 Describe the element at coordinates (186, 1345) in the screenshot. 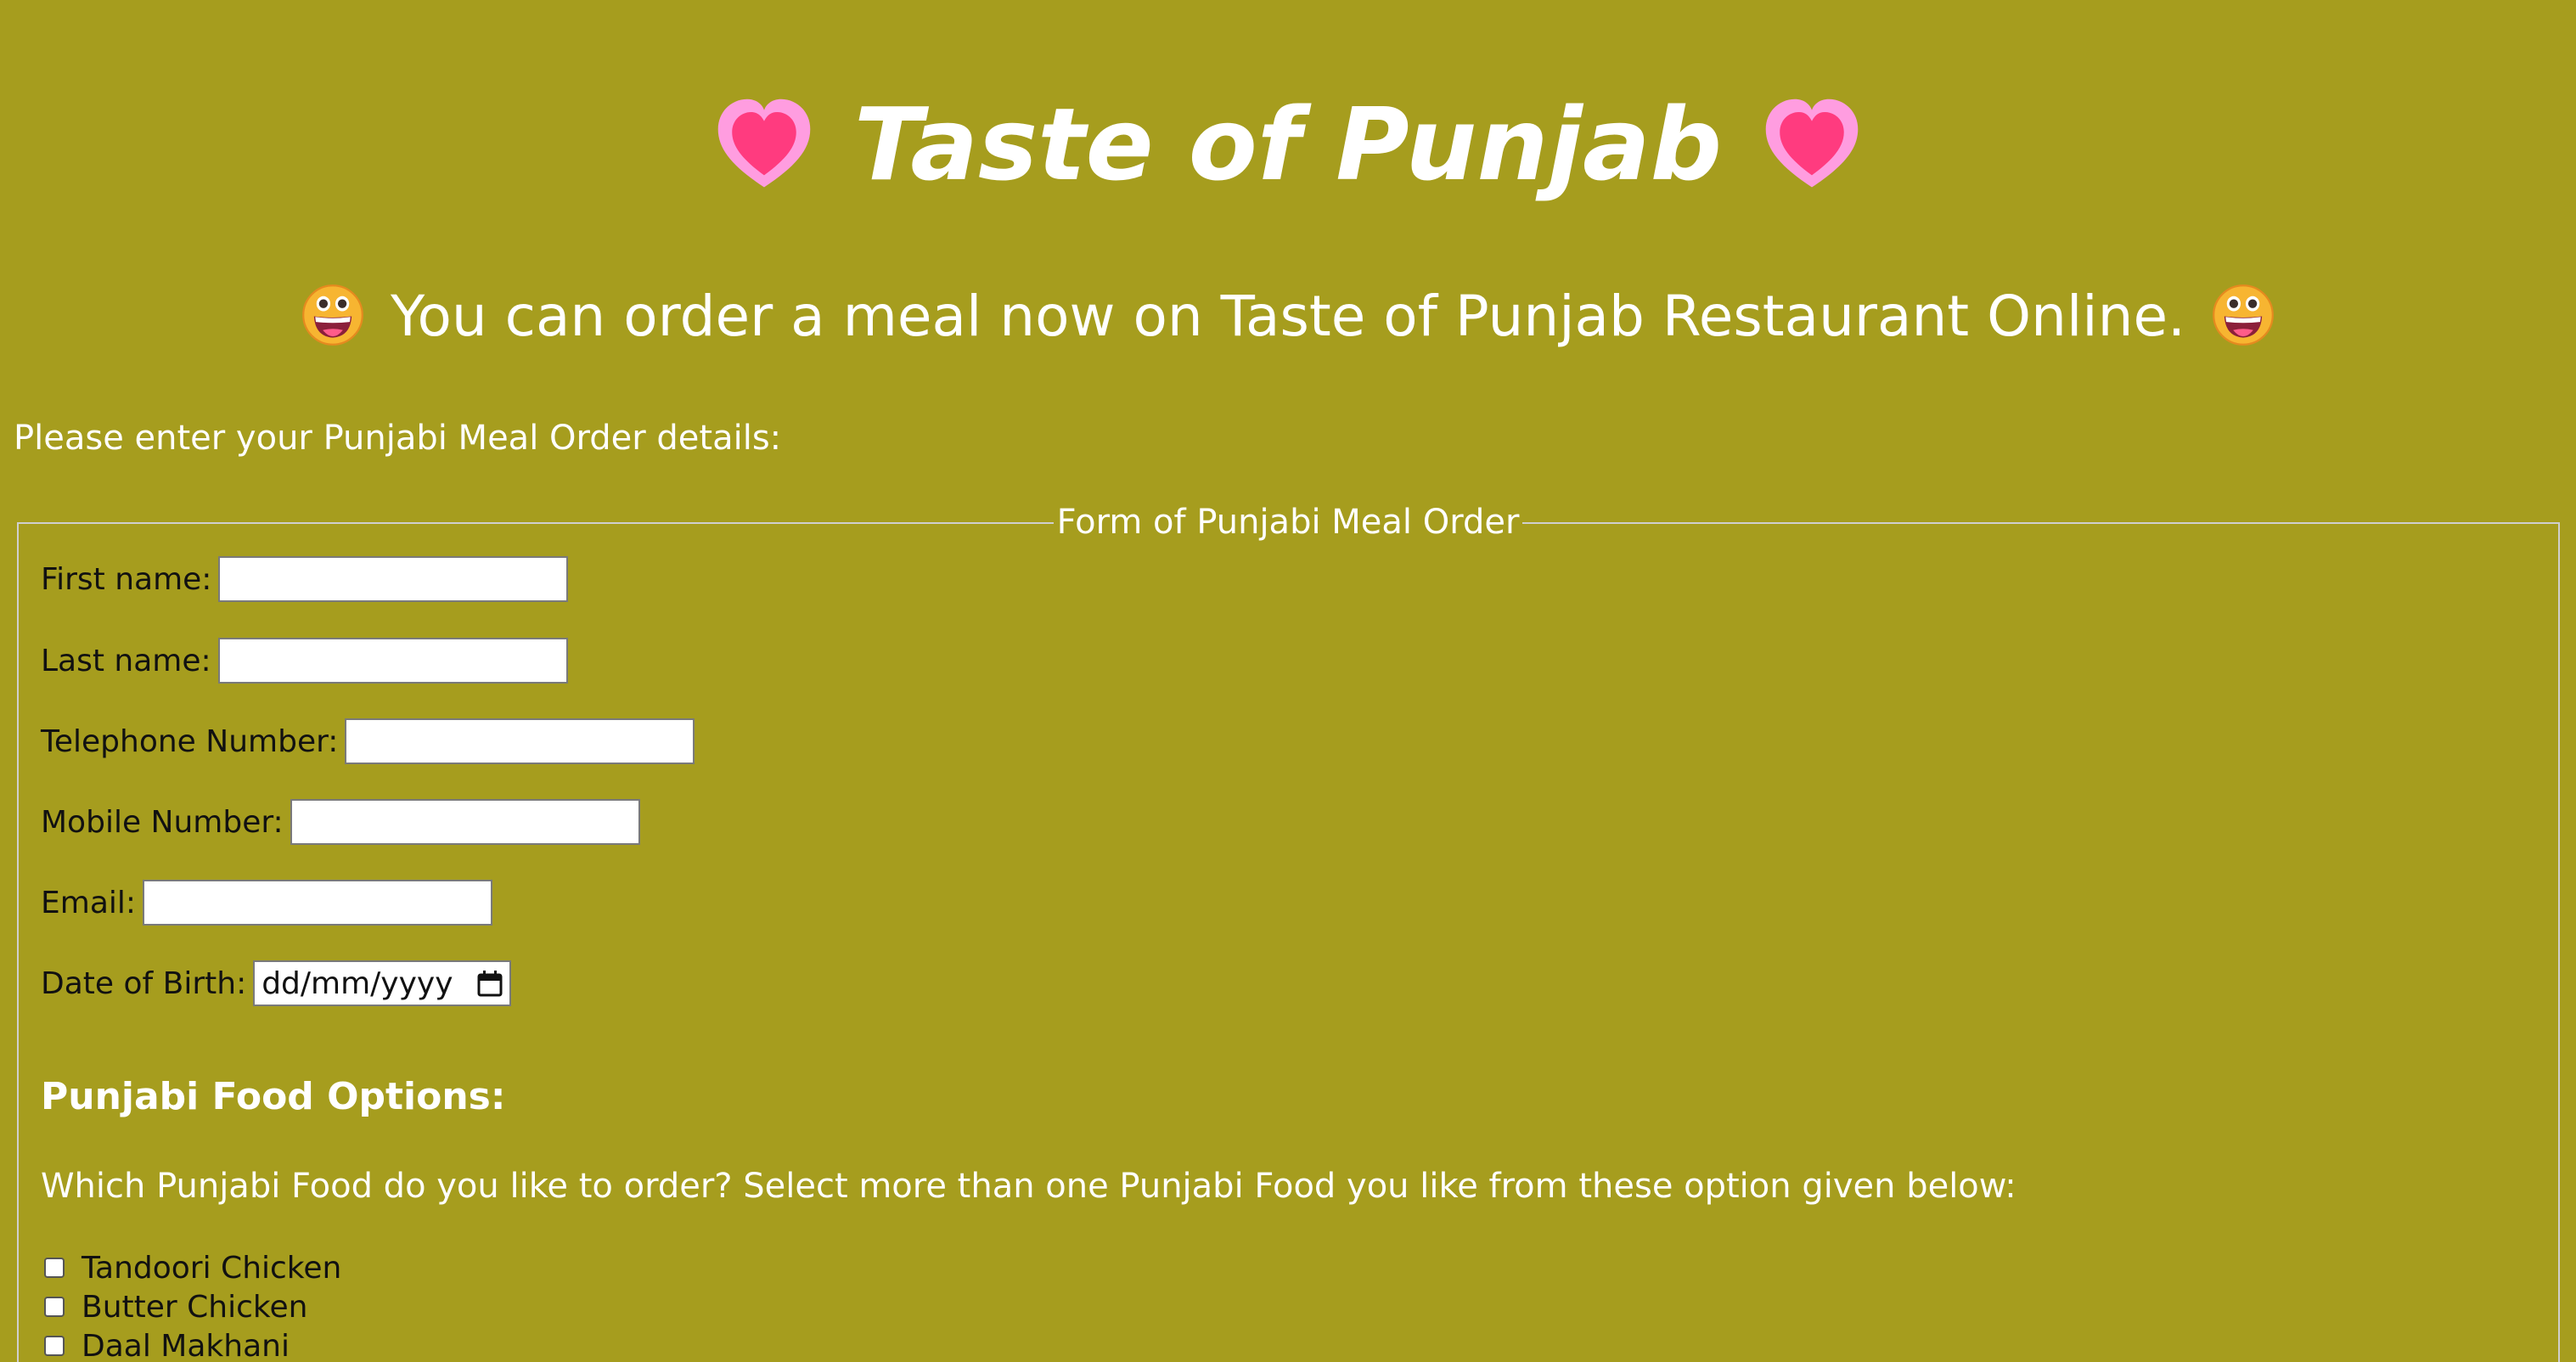

I see `food-option-label: Daal Makhani` at that location.